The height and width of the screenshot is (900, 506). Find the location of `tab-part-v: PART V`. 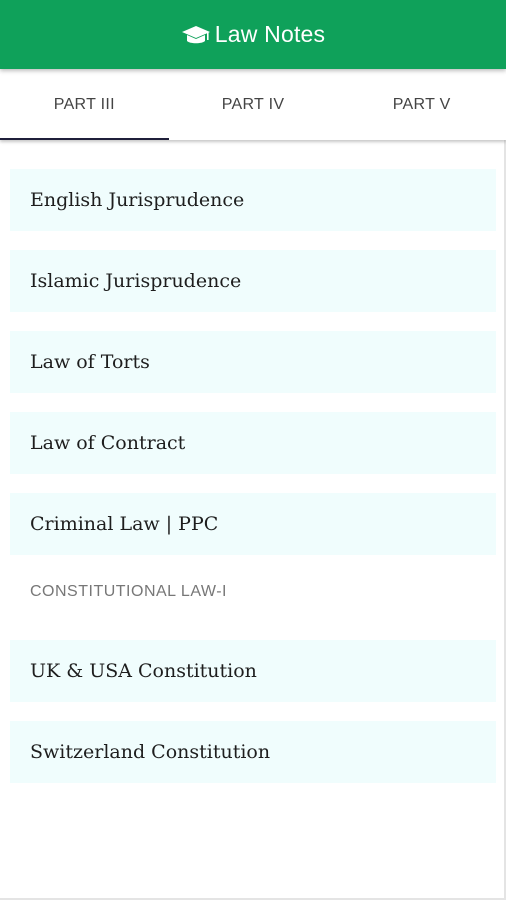

tab-part-v: PART V is located at coordinates (421, 104).